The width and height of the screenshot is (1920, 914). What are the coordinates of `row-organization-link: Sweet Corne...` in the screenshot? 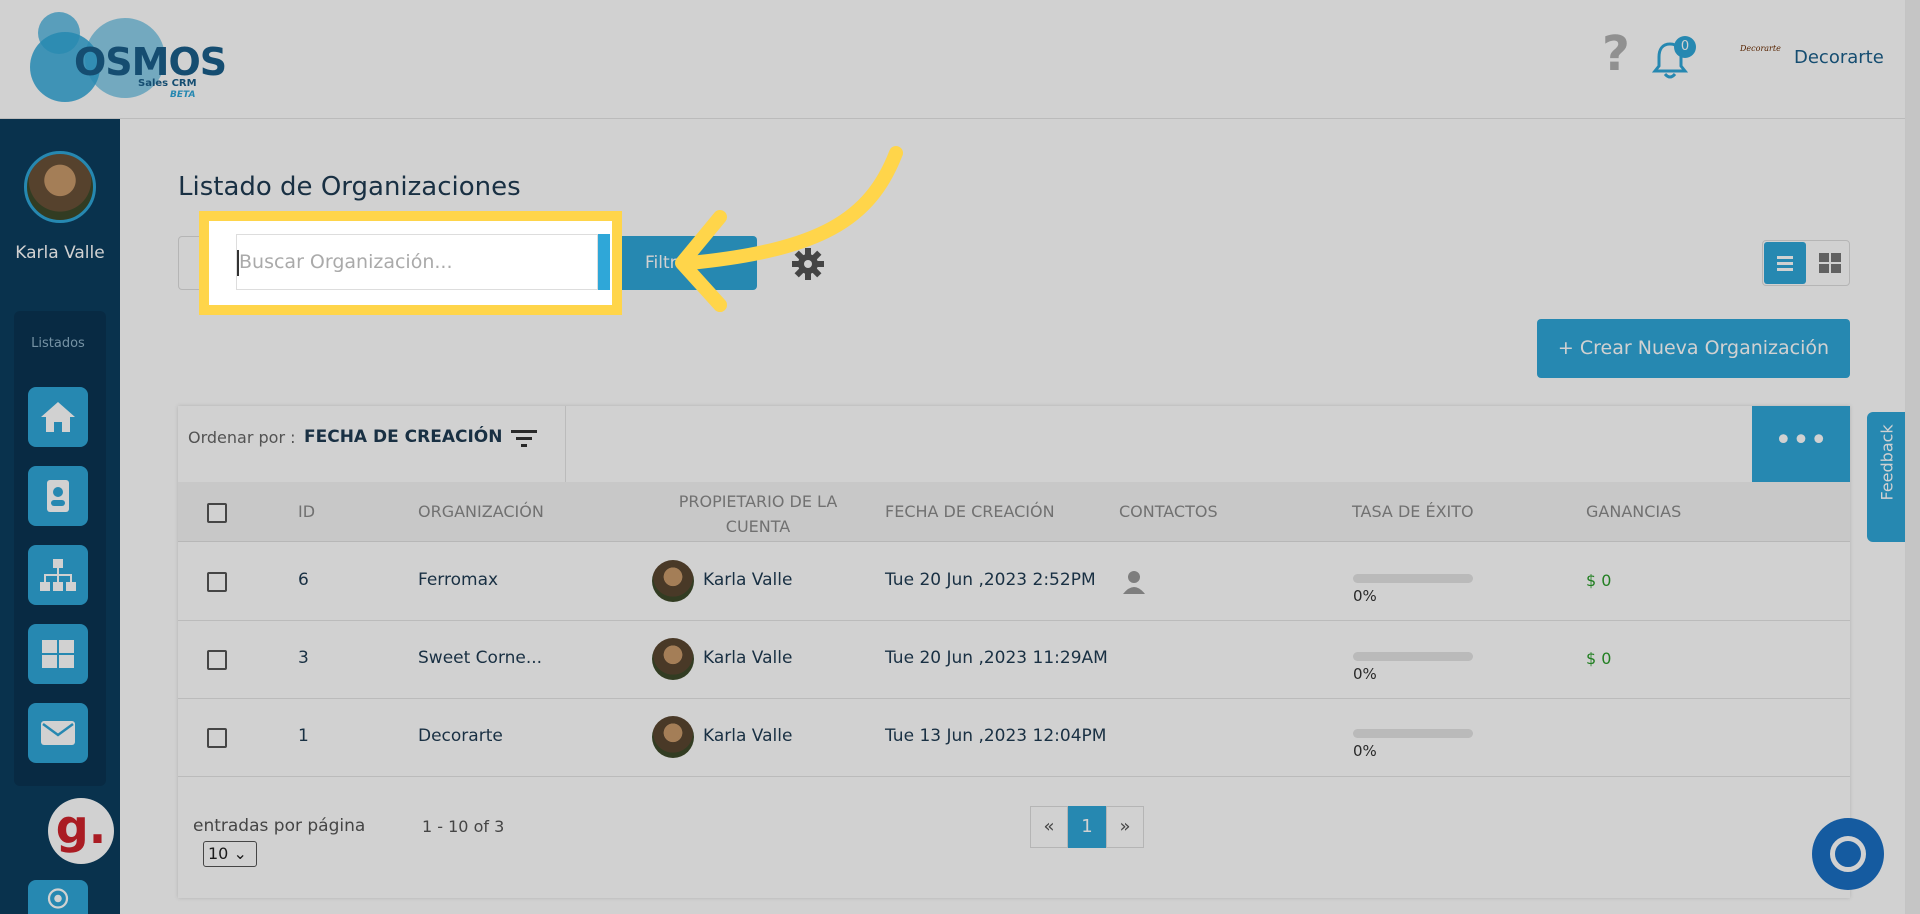 It's located at (480, 658).